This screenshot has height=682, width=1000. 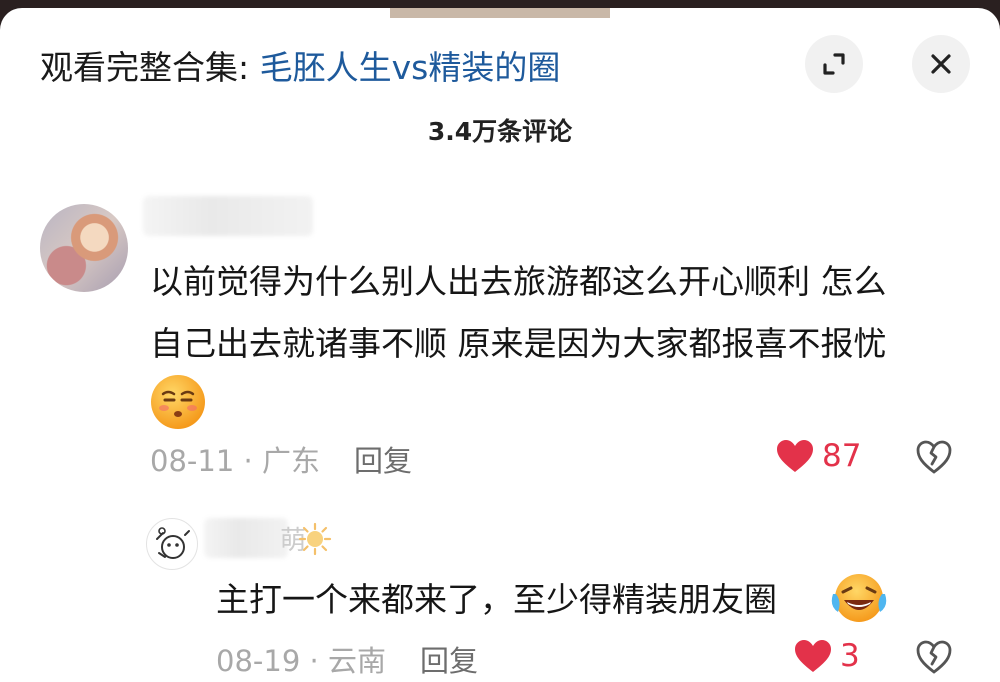 I want to click on doodle-avatar-icon, so click(x=173, y=543).